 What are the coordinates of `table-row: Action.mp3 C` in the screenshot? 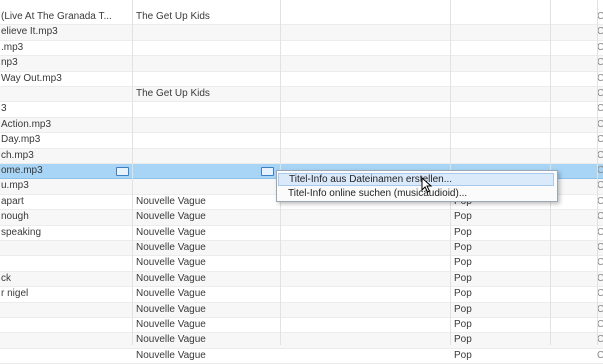 It's located at (301, 125).